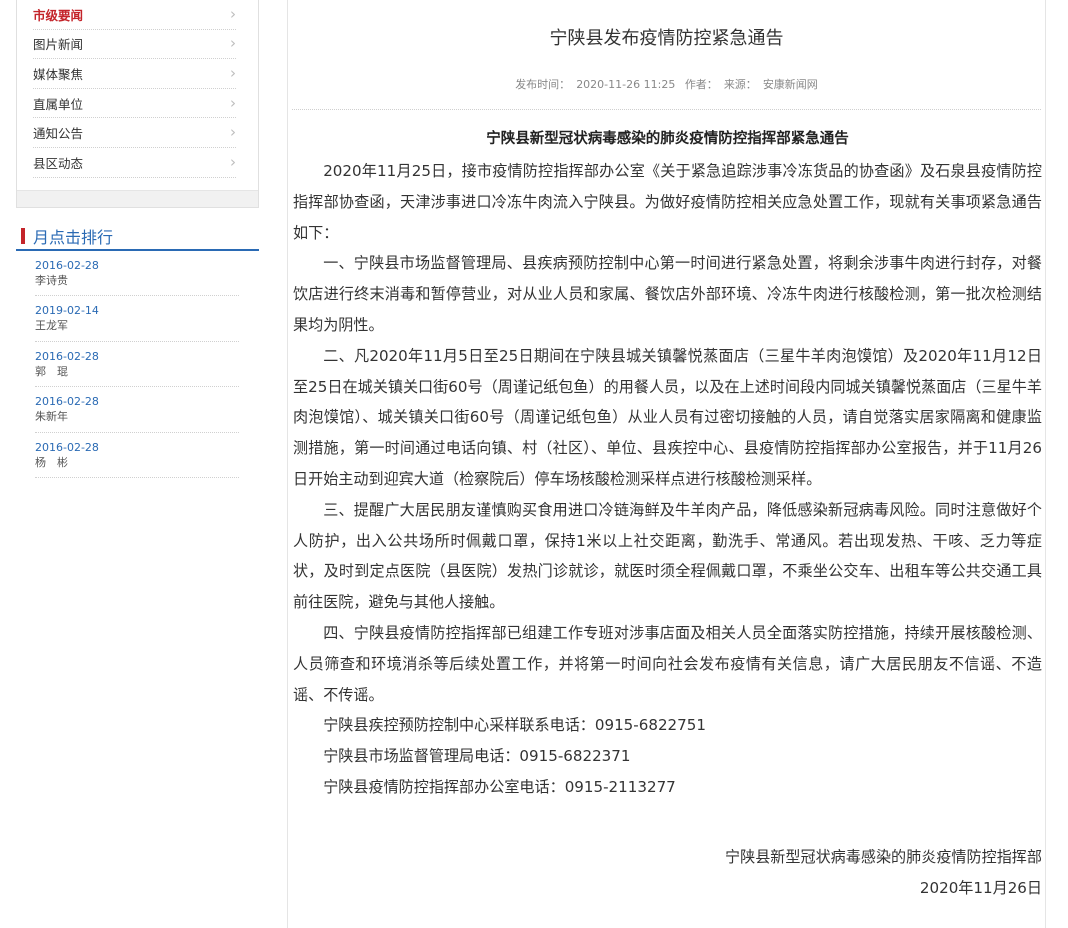 The image size is (1068, 928). Describe the element at coordinates (134, 45) in the screenshot. I see `nav-item-photo-news: 图片新闻 ›` at that location.